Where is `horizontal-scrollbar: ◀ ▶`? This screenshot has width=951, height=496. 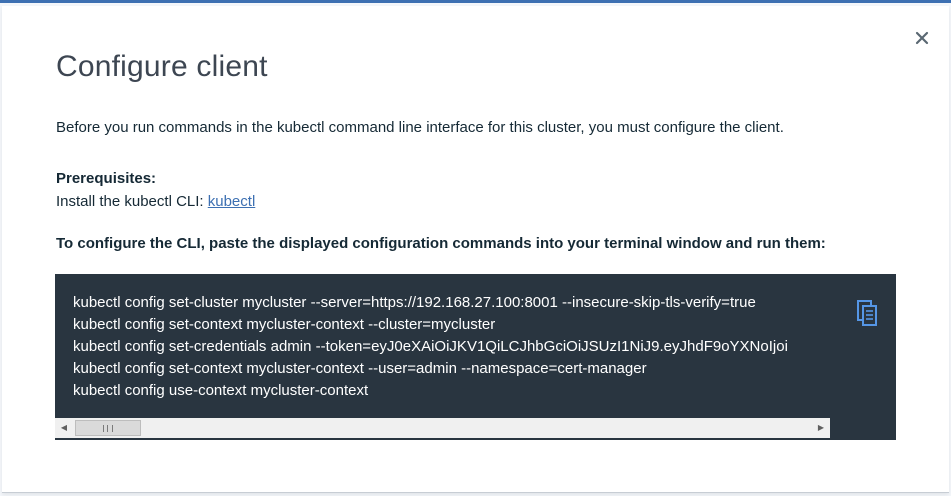 horizontal-scrollbar: ◀ ▶ is located at coordinates (442, 428).